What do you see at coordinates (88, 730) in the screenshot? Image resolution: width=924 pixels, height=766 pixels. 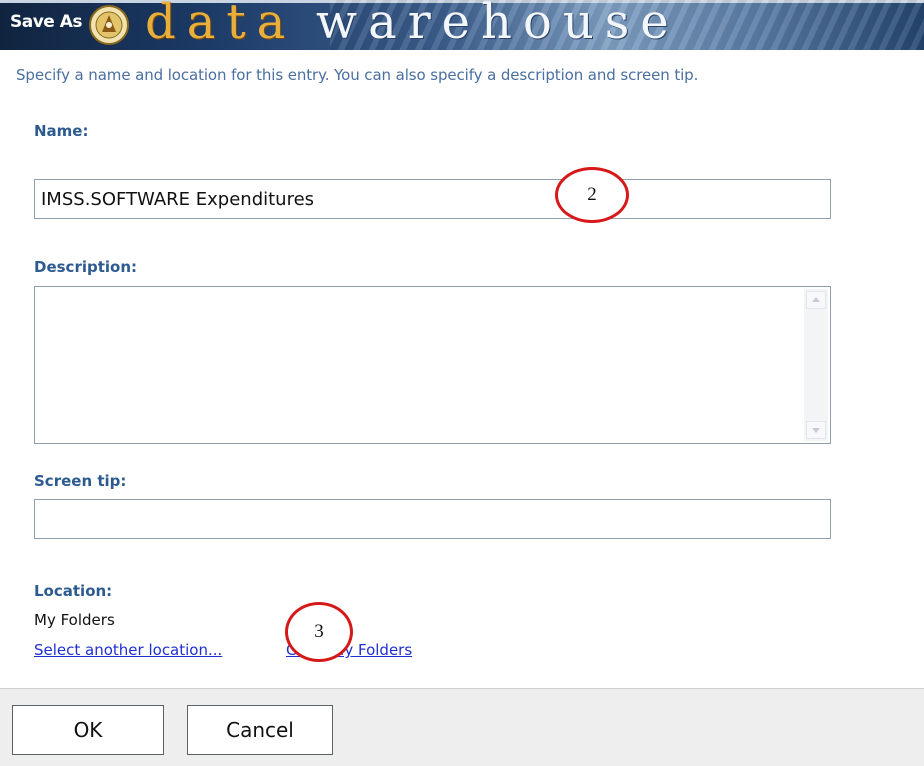 I see `ok-button: OK` at bounding box center [88, 730].